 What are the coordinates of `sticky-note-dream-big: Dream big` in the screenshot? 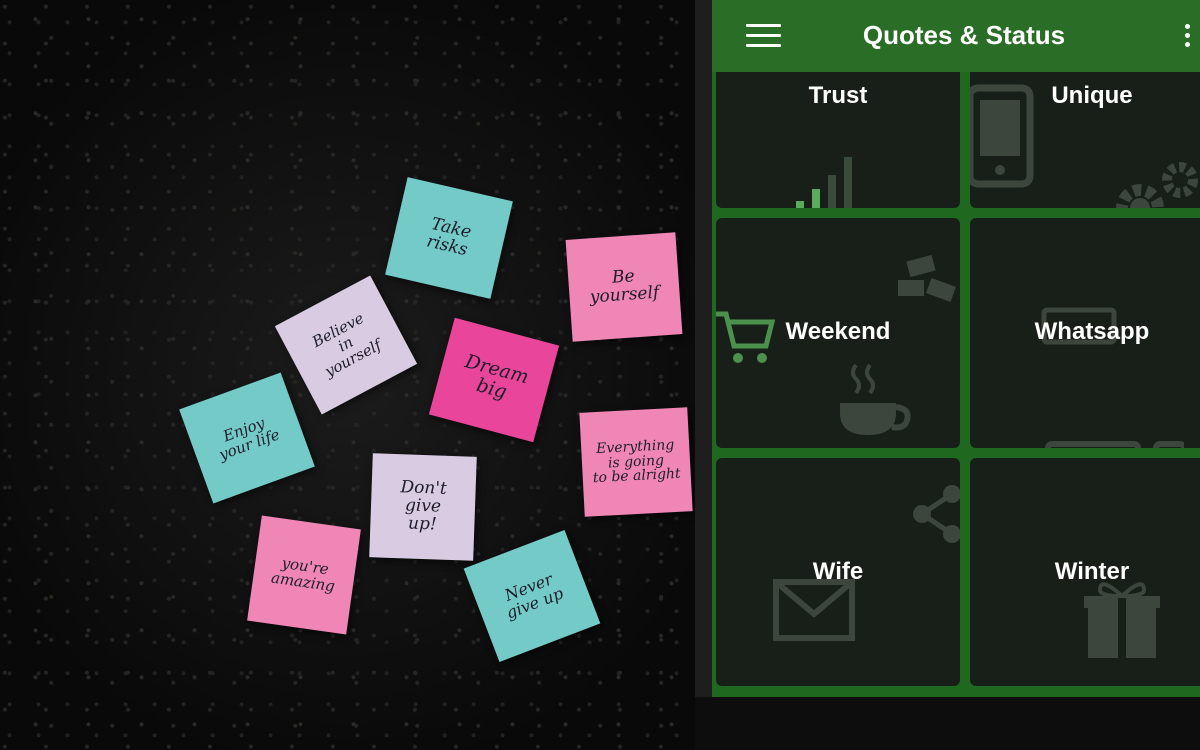 It's located at (494, 380).